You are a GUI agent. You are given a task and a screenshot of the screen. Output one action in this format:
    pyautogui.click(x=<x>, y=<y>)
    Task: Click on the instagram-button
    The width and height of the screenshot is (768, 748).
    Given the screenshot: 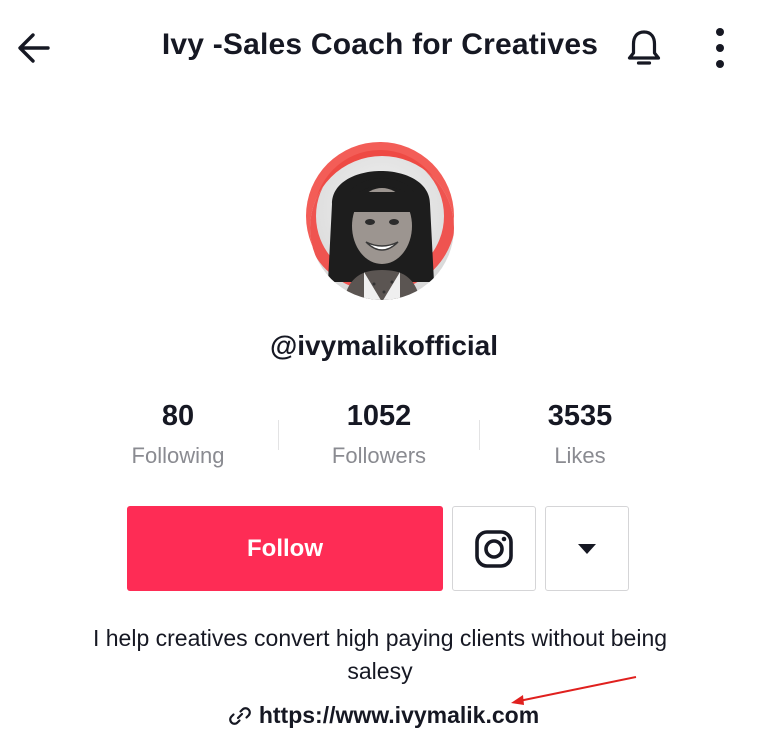 What is the action you would take?
    pyautogui.click(x=494, y=548)
    